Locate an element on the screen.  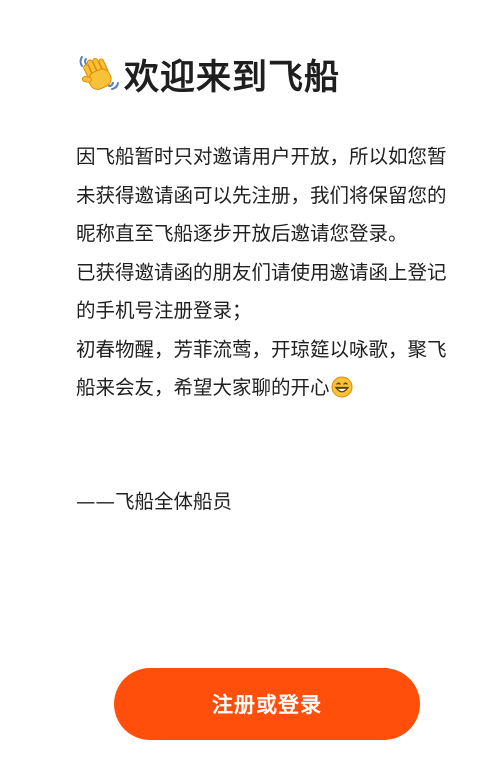
welcome-title: 欢迎来到飞船 is located at coordinates (232, 77).